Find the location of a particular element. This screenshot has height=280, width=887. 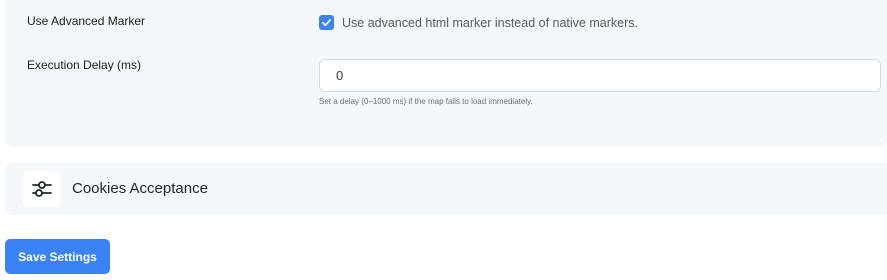

checkmark-icon is located at coordinates (326, 23).